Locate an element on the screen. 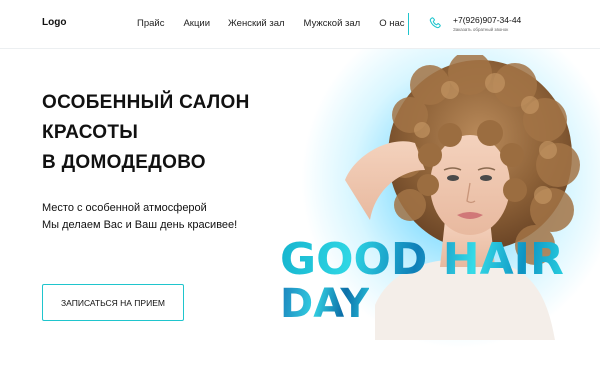  headline-day: DAY is located at coordinates (325, 304).